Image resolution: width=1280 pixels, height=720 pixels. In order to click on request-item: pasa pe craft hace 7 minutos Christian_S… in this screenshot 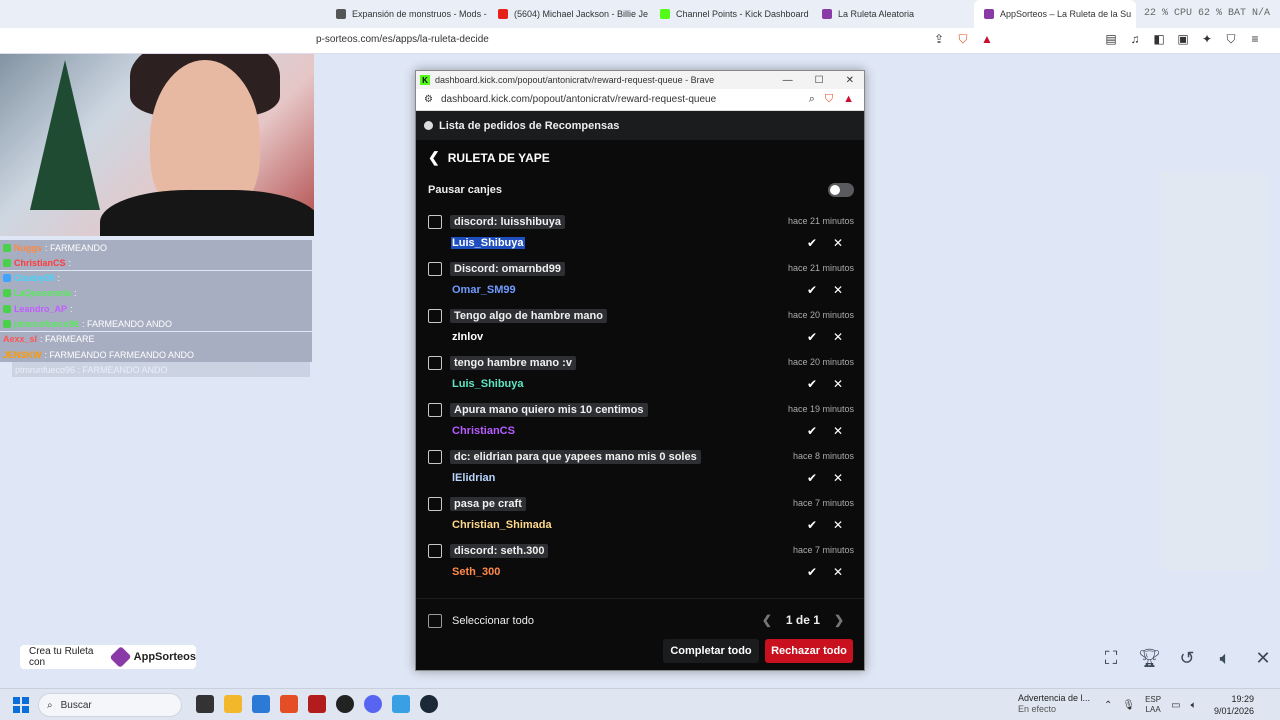, I will do `click(641, 518)`.